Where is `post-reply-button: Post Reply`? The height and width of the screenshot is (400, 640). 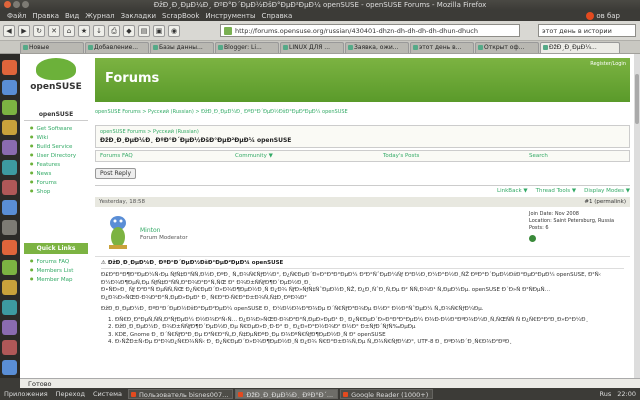 post-reply-button: Post Reply is located at coordinates (116, 173).